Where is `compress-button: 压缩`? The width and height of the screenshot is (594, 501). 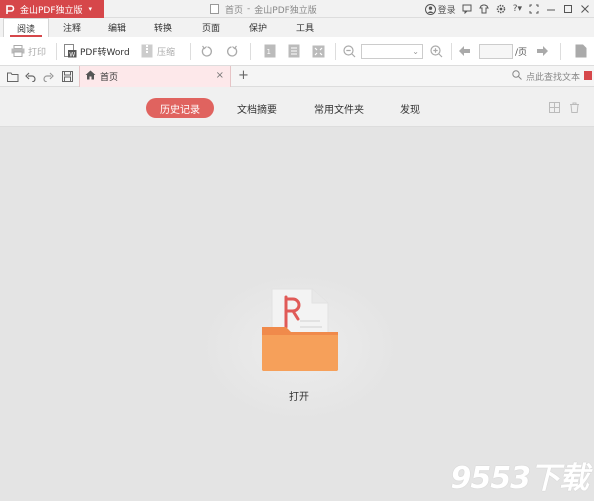
compress-button: 压缩 is located at coordinates (157, 51).